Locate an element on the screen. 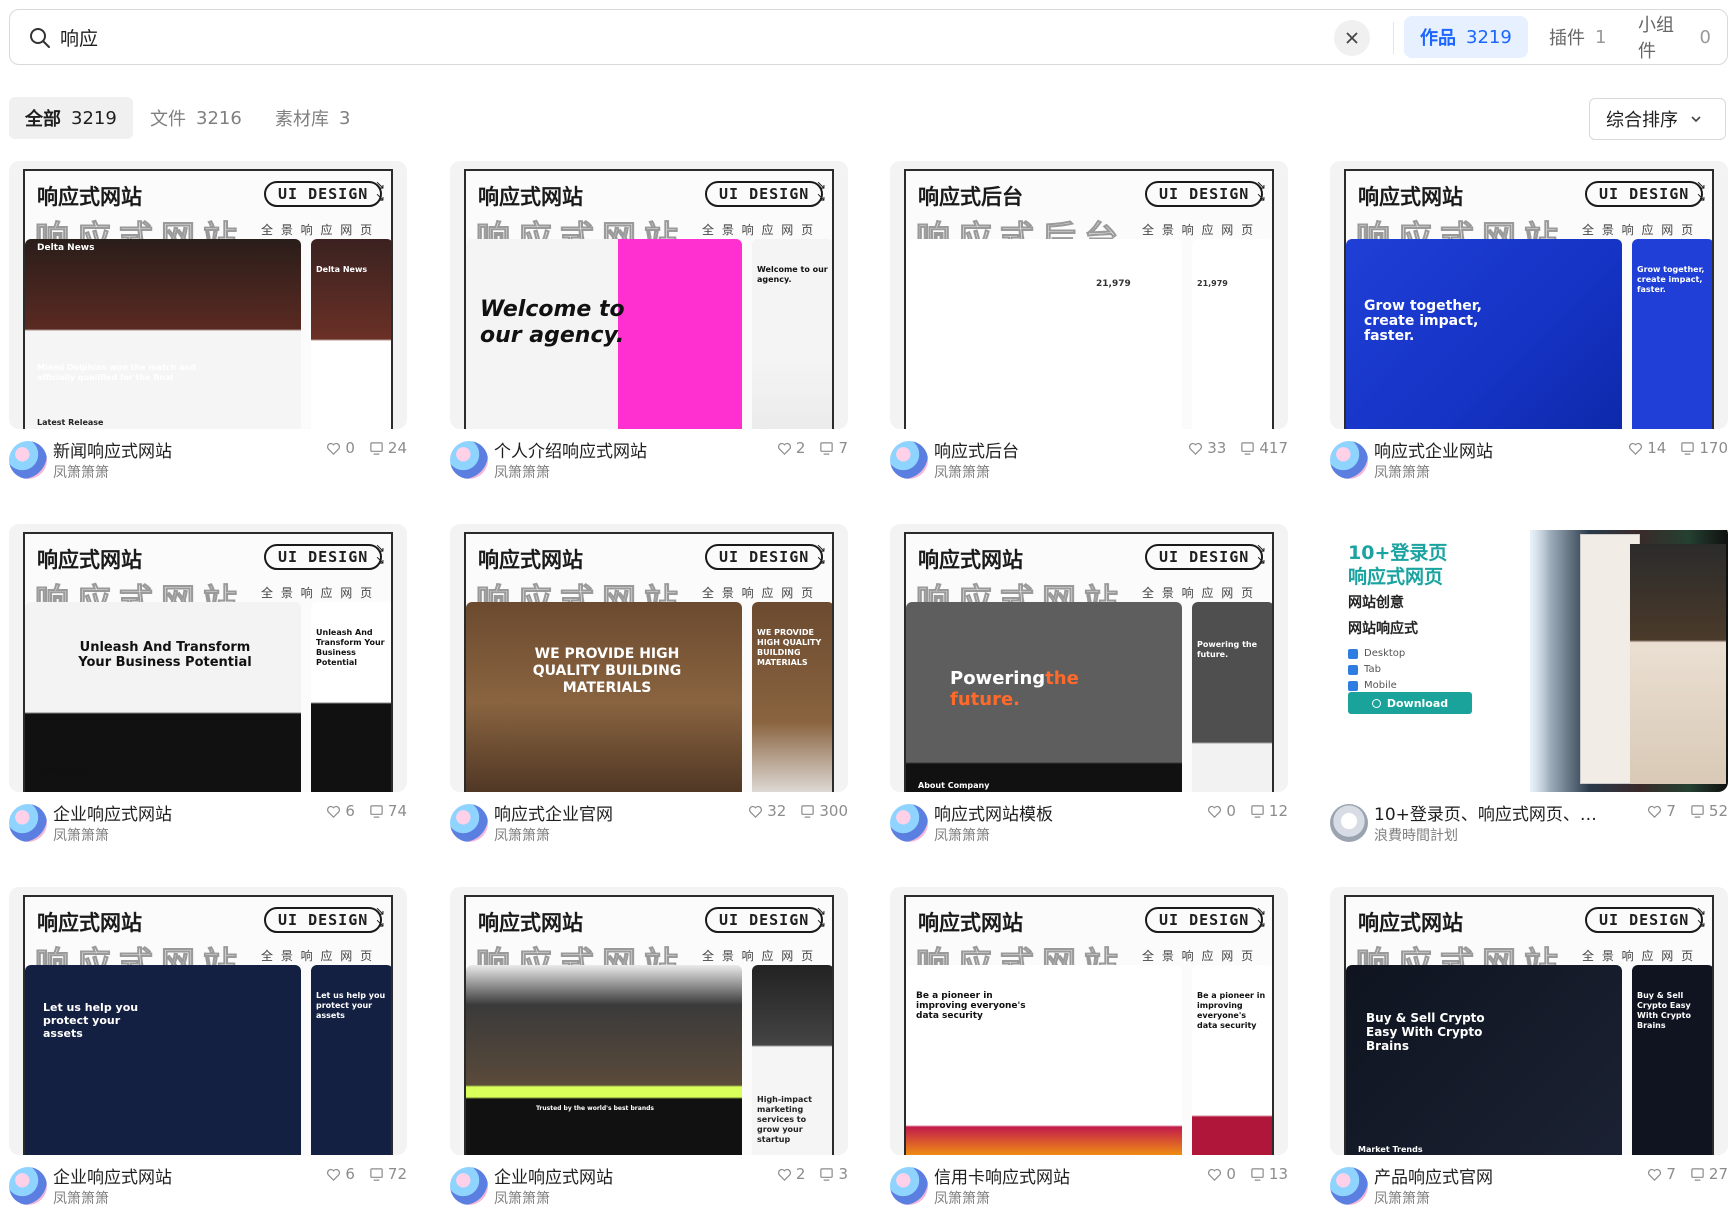 This screenshot has width=1734, height=1221. download-button: Download is located at coordinates (1410, 703).